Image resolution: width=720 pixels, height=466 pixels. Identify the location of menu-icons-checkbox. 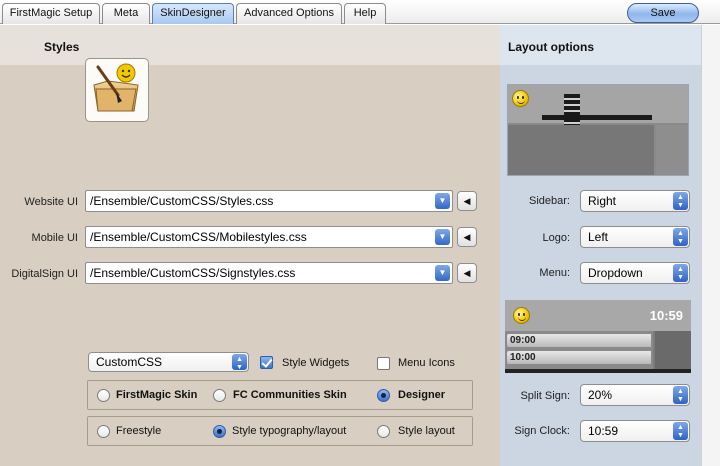
(383, 363).